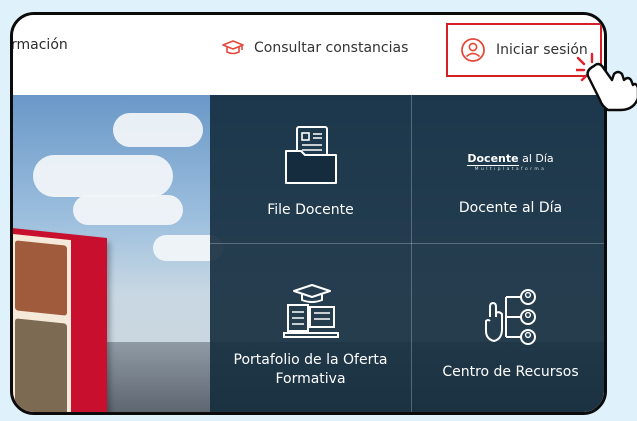 The height and width of the screenshot is (421, 637). What do you see at coordinates (233, 47) in the screenshot?
I see `graduation-cap-icon` at bounding box center [233, 47].